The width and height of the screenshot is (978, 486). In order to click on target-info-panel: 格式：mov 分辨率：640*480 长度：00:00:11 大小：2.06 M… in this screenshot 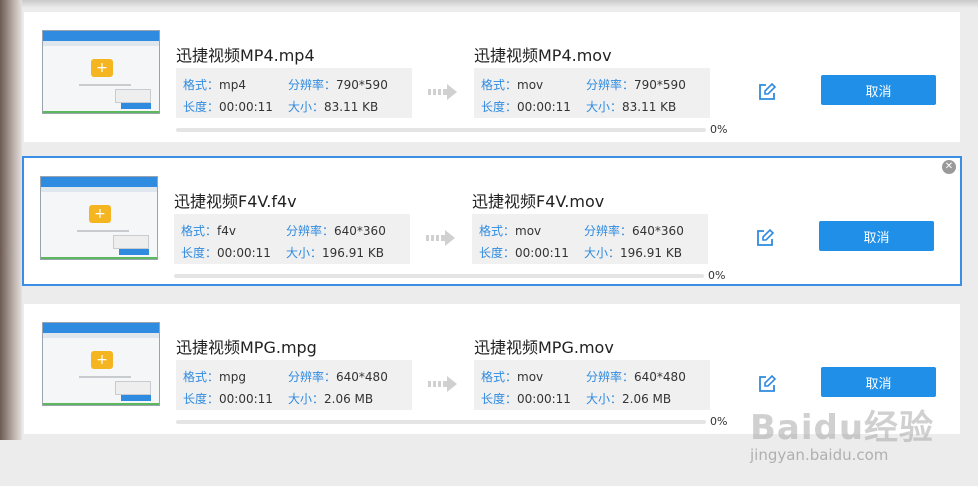, I will do `click(592, 385)`.